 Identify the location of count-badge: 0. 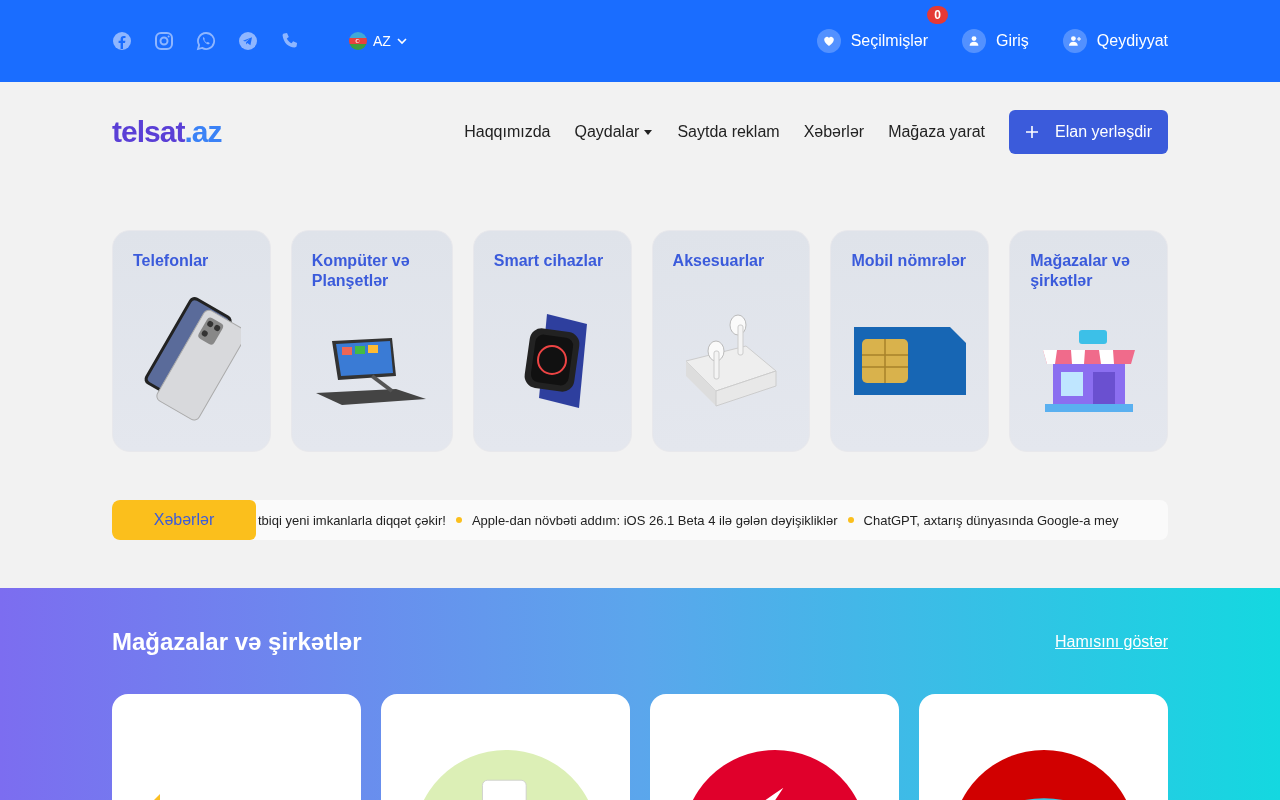
(937, 15).